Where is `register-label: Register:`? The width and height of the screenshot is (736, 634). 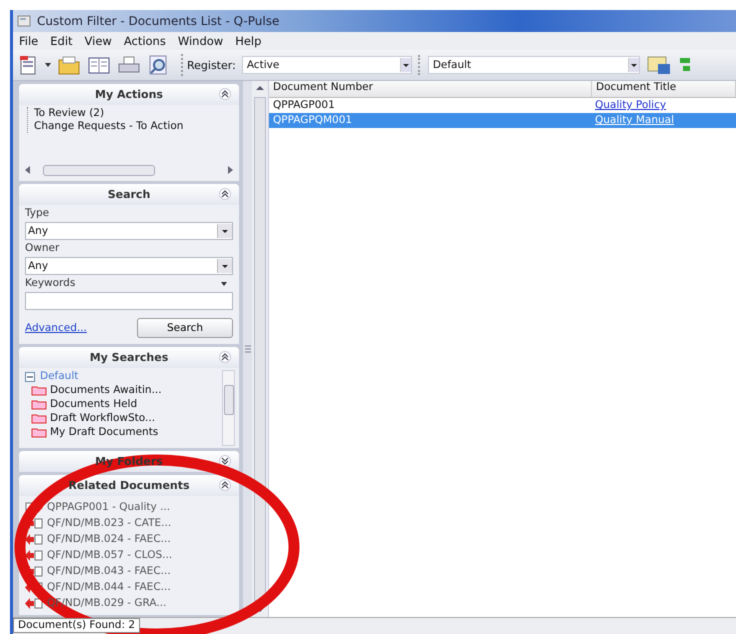
register-label: Register: is located at coordinates (211, 65).